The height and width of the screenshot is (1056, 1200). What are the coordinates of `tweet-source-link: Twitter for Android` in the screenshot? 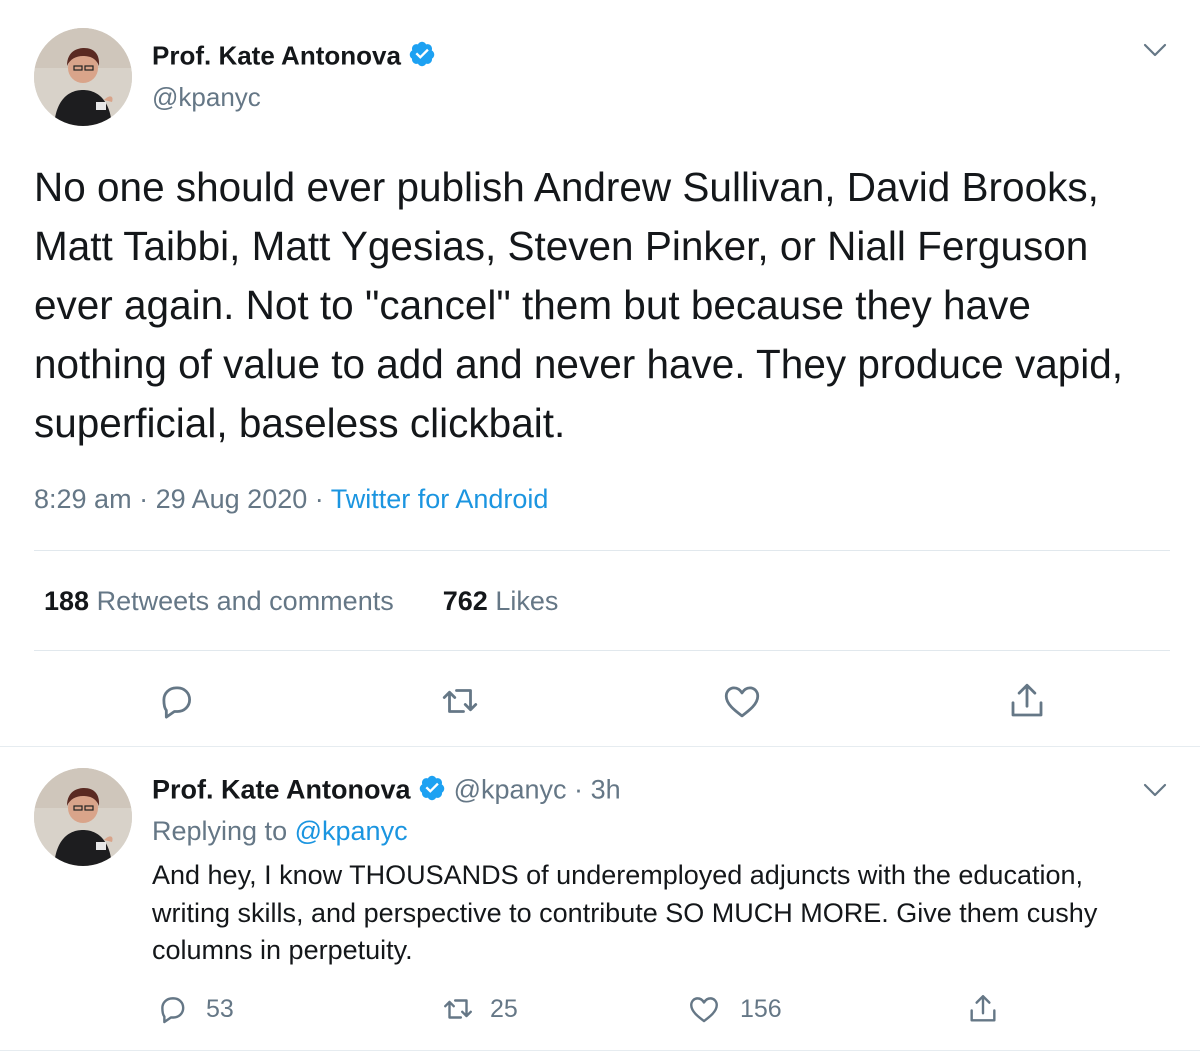 It's located at (440, 499).